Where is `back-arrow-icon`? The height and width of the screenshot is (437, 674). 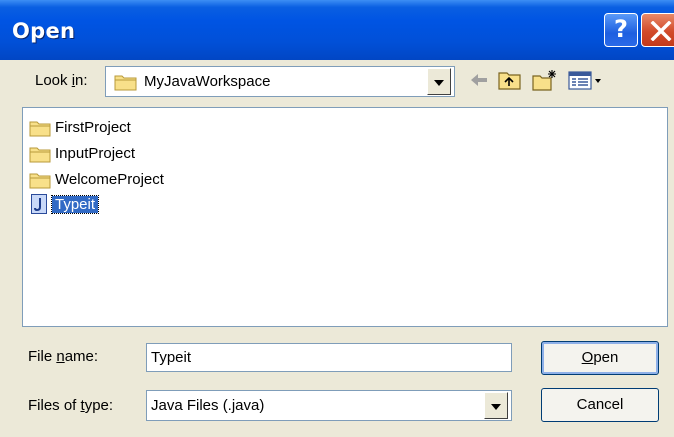 back-arrow-icon is located at coordinates (479, 80).